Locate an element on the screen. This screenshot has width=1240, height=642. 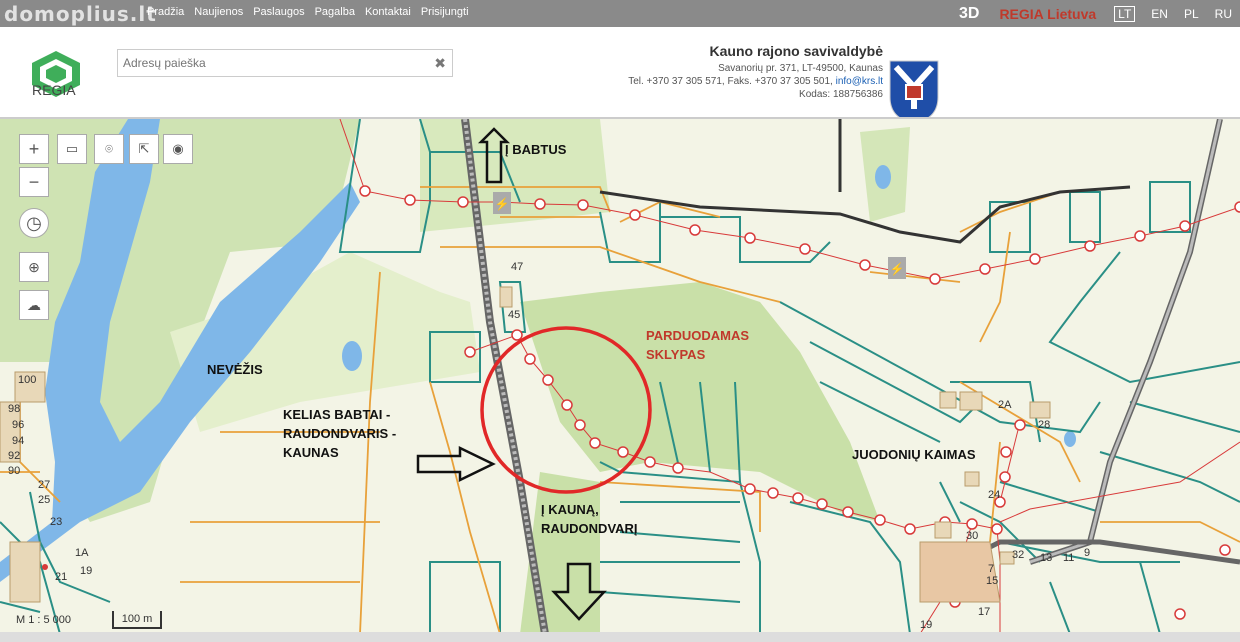
nav-services: Paslaugos is located at coordinates (278, 12).